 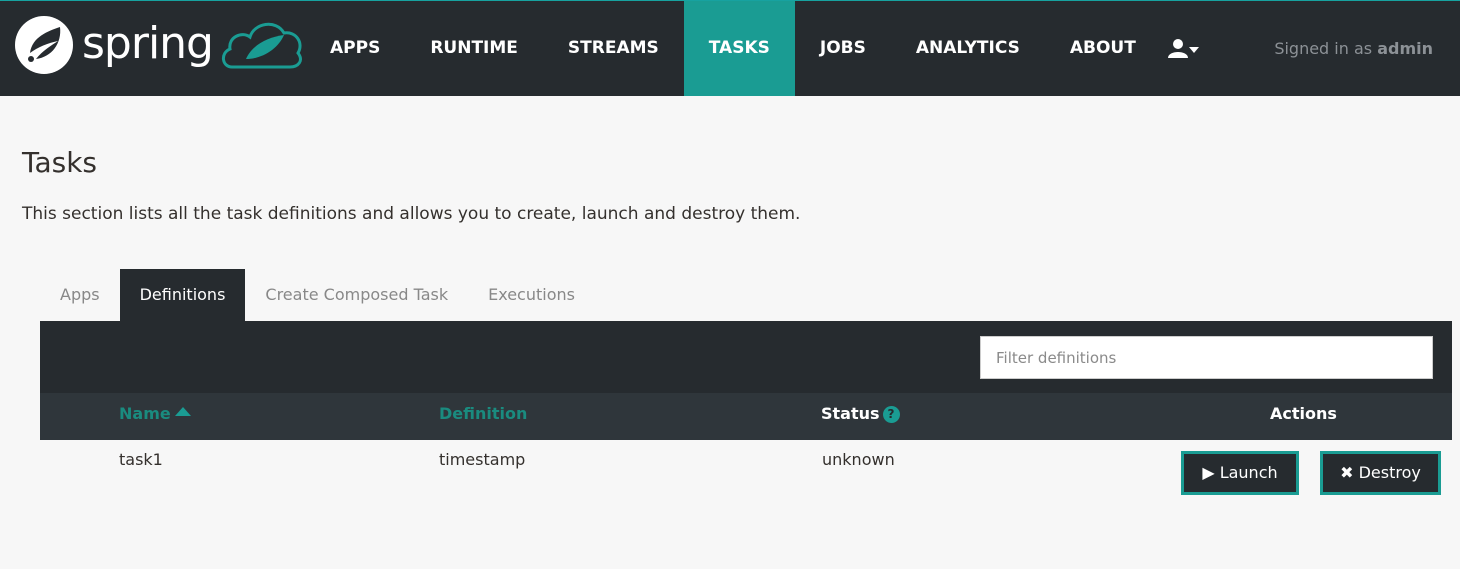 I want to click on column-header-name-label: Name, so click(x=145, y=413).